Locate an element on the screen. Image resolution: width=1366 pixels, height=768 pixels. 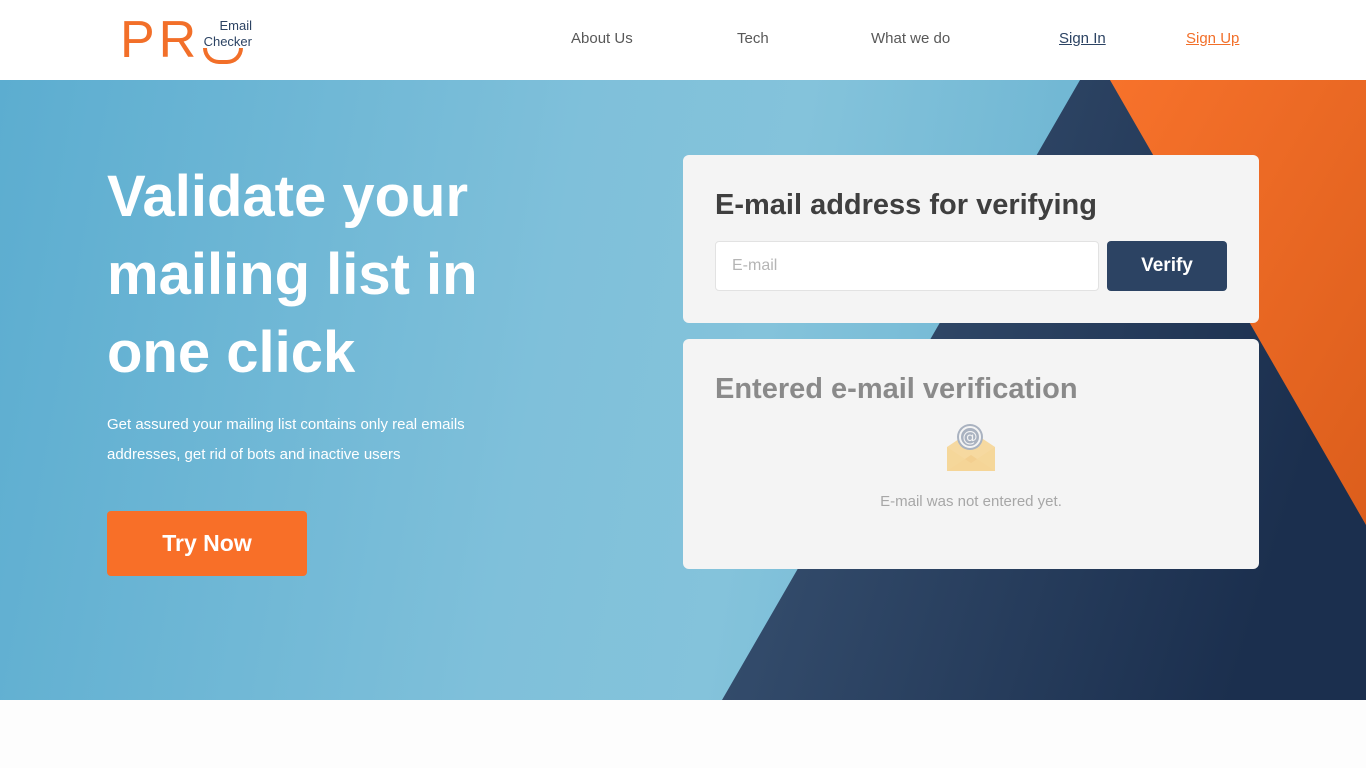
logo-text: Email Checker is located at coordinates (226, 34).